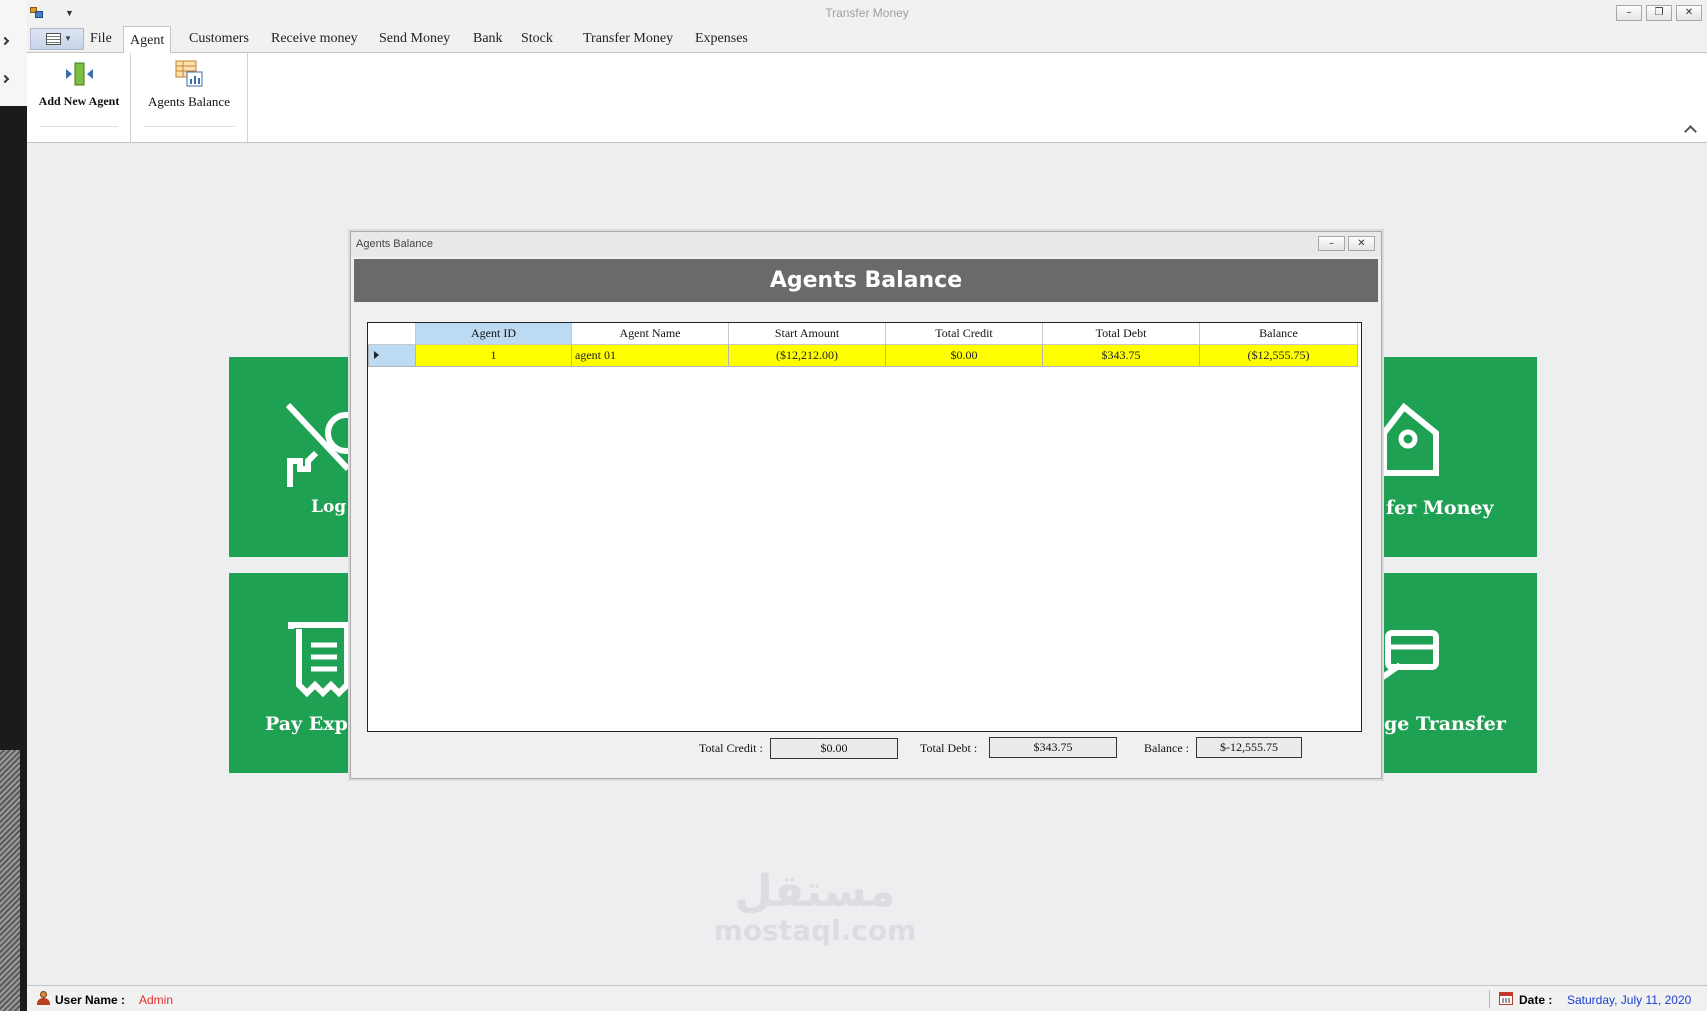 The height and width of the screenshot is (1011, 1707). I want to click on card-transfer-icon, so click(1410, 656).